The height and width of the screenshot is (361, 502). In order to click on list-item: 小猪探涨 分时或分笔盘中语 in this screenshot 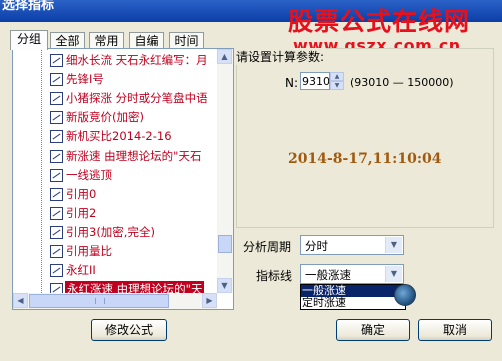, I will do `click(132, 98)`.